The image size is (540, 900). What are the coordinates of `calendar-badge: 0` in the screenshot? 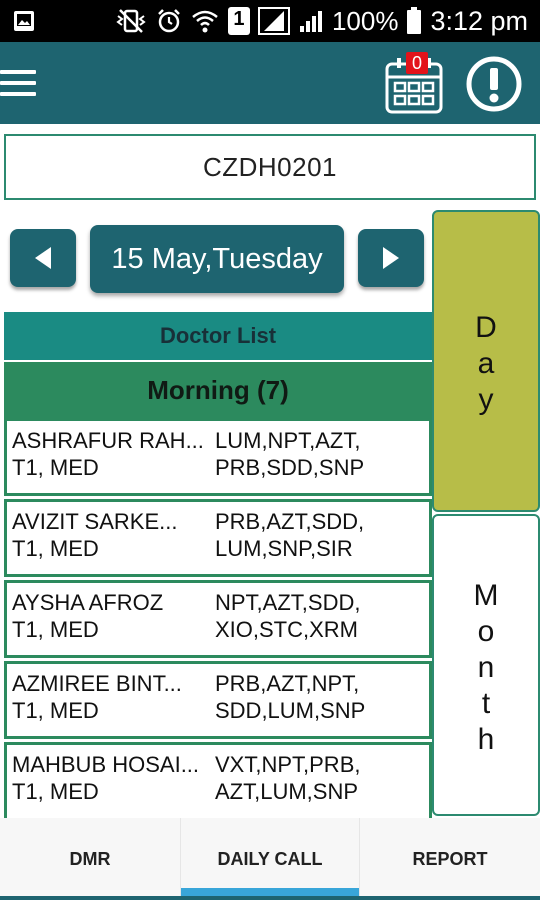 It's located at (417, 63).